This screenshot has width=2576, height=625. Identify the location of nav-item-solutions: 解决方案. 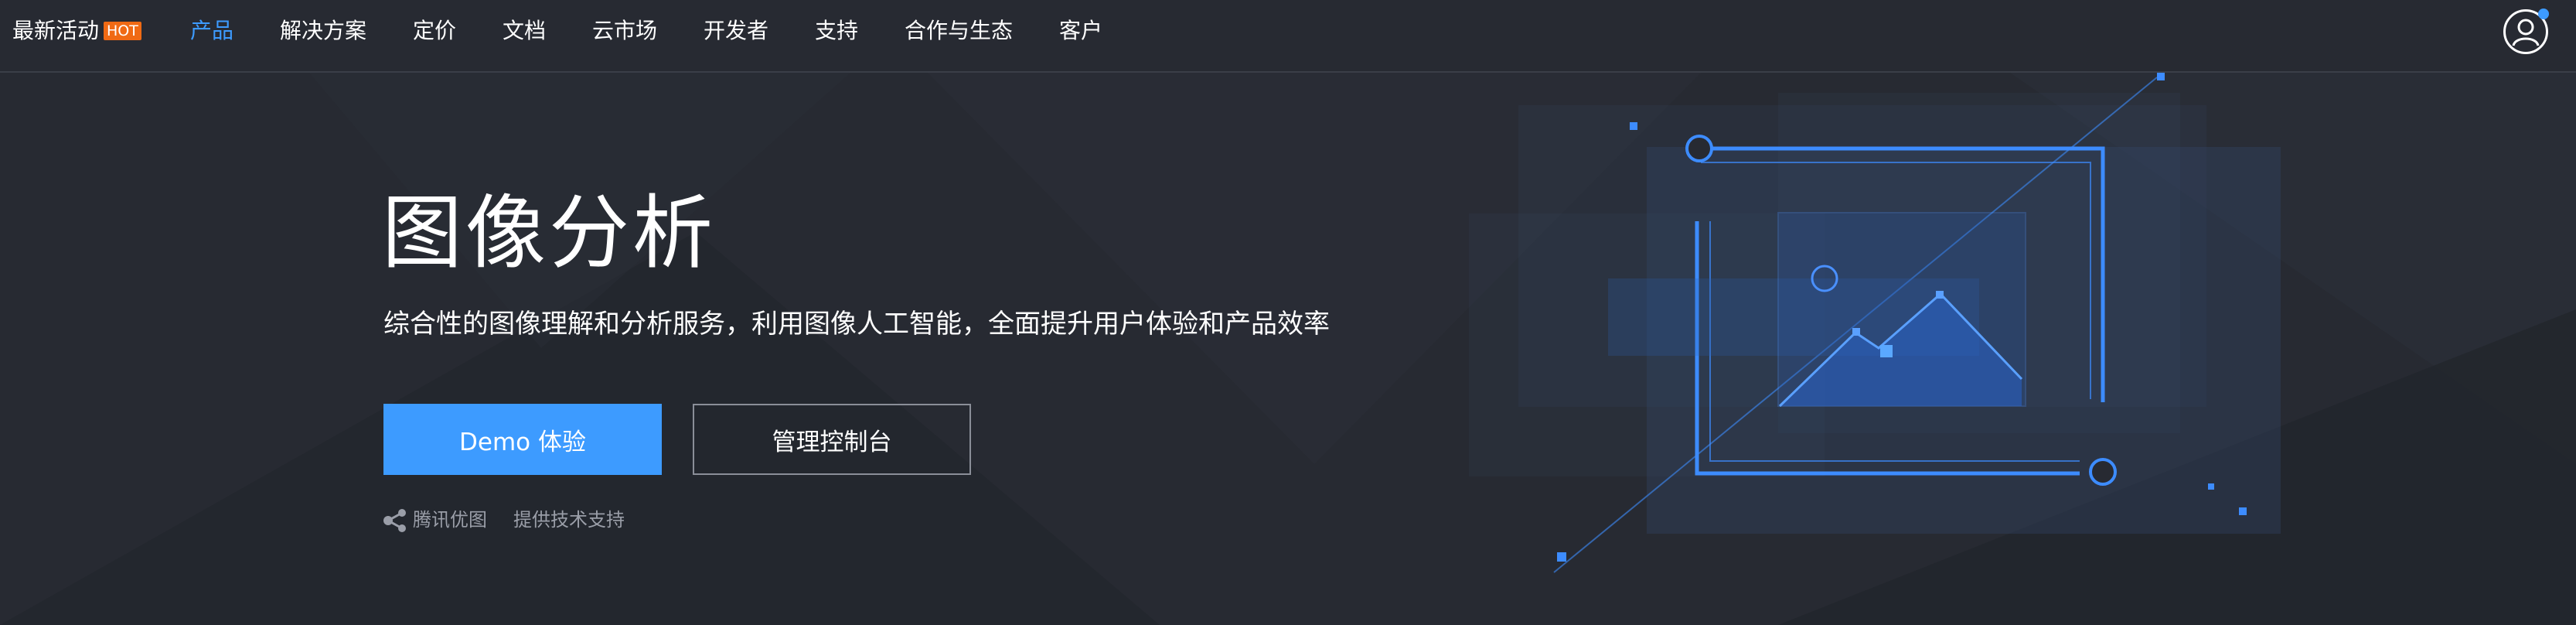
(323, 31).